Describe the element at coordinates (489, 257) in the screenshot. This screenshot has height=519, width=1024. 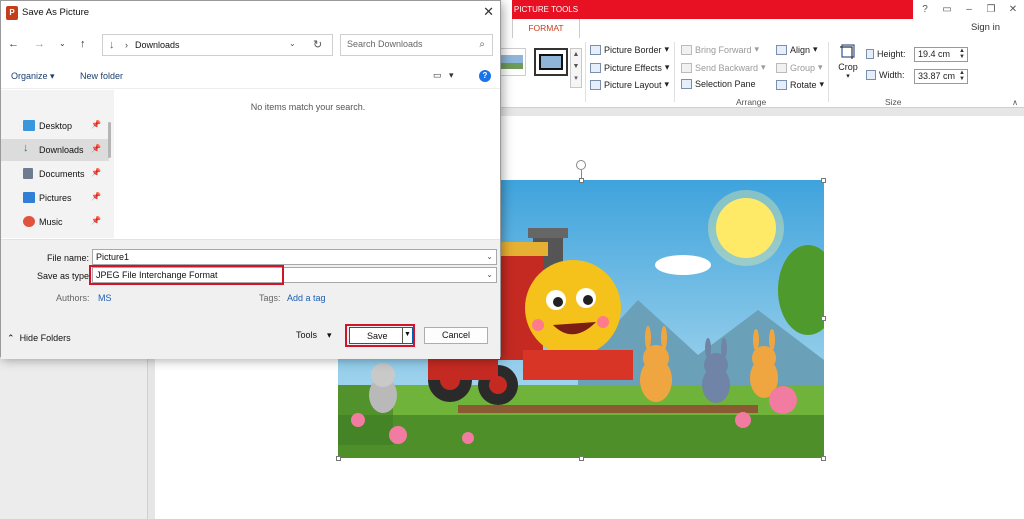
I see `file-name-dropdown-icon: ⌄` at that location.